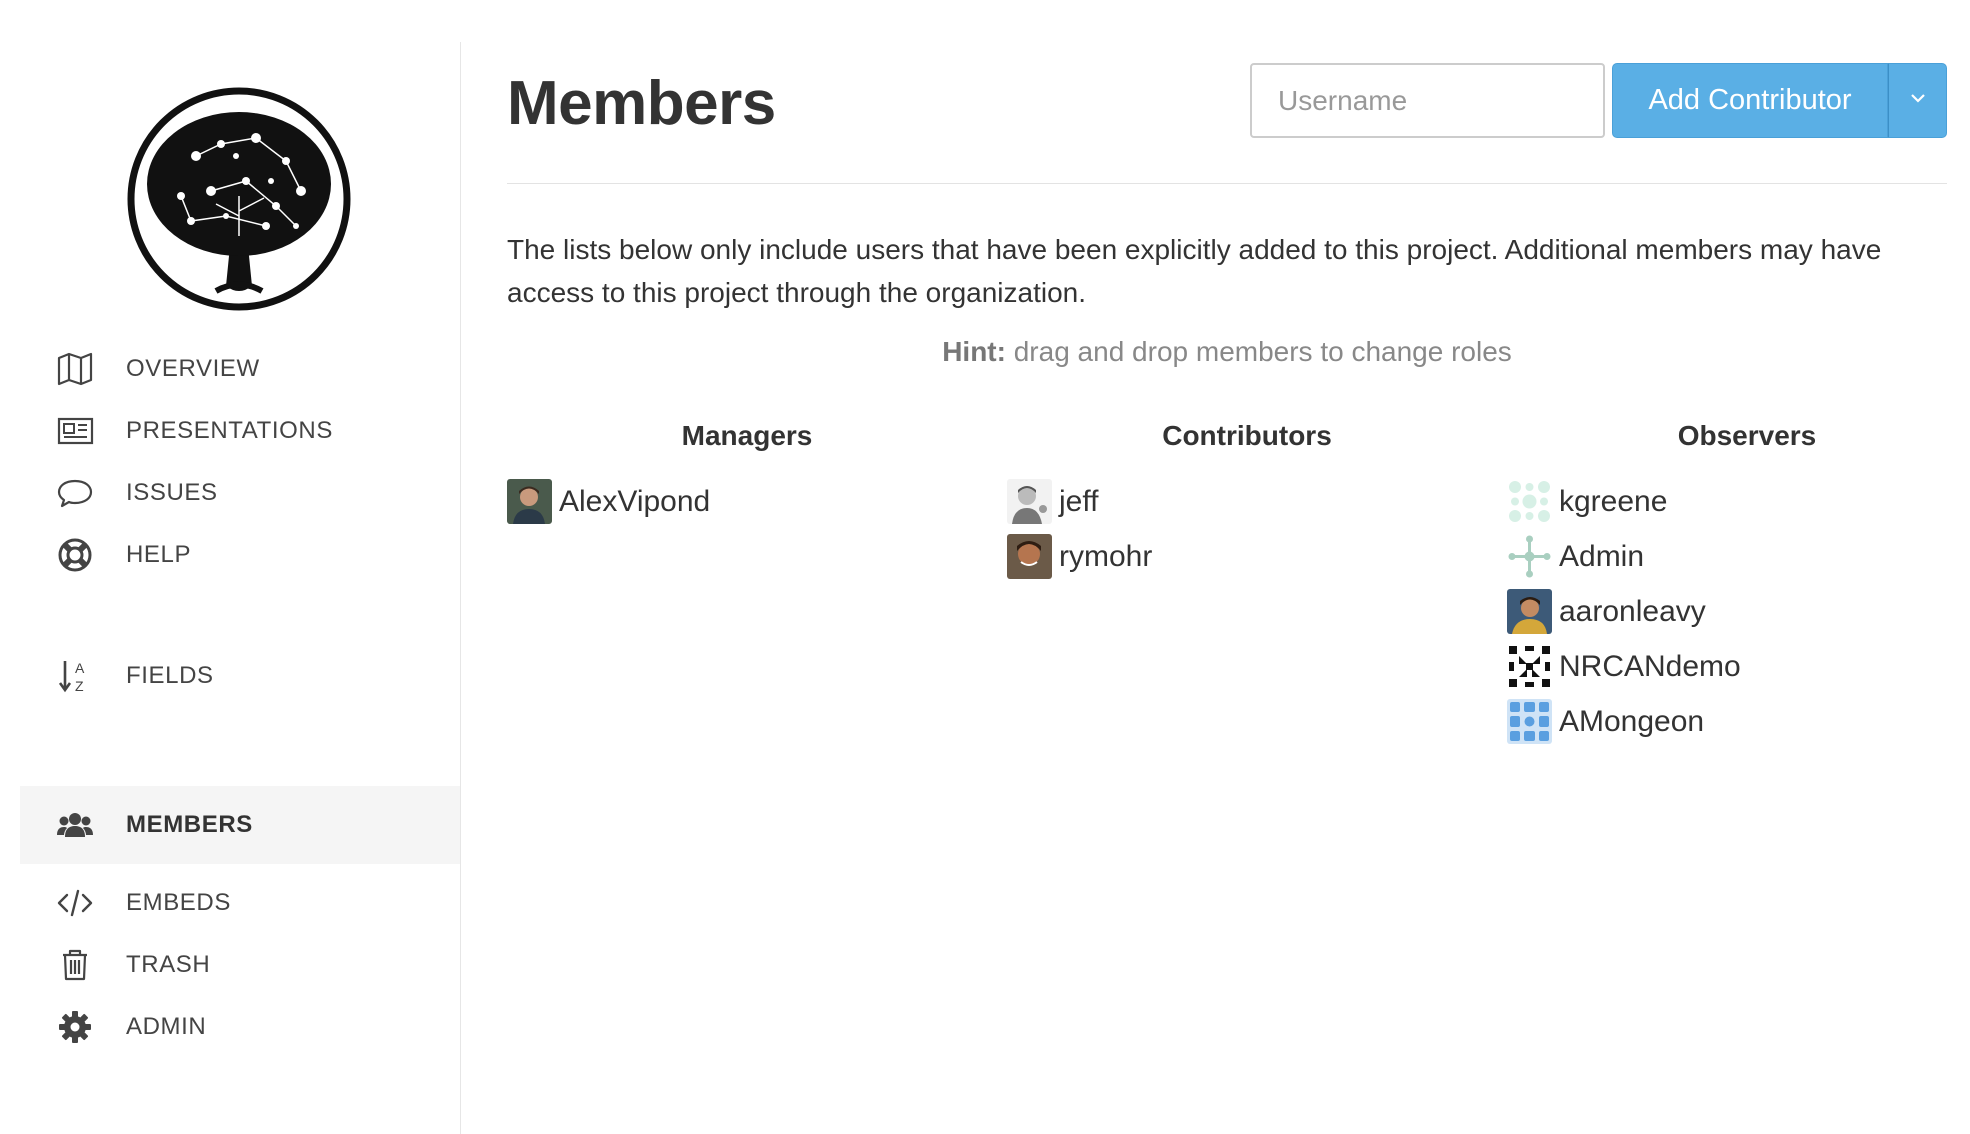  What do you see at coordinates (166, 1026) in the screenshot?
I see `sidebar-item-label: ADMIN` at bounding box center [166, 1026].